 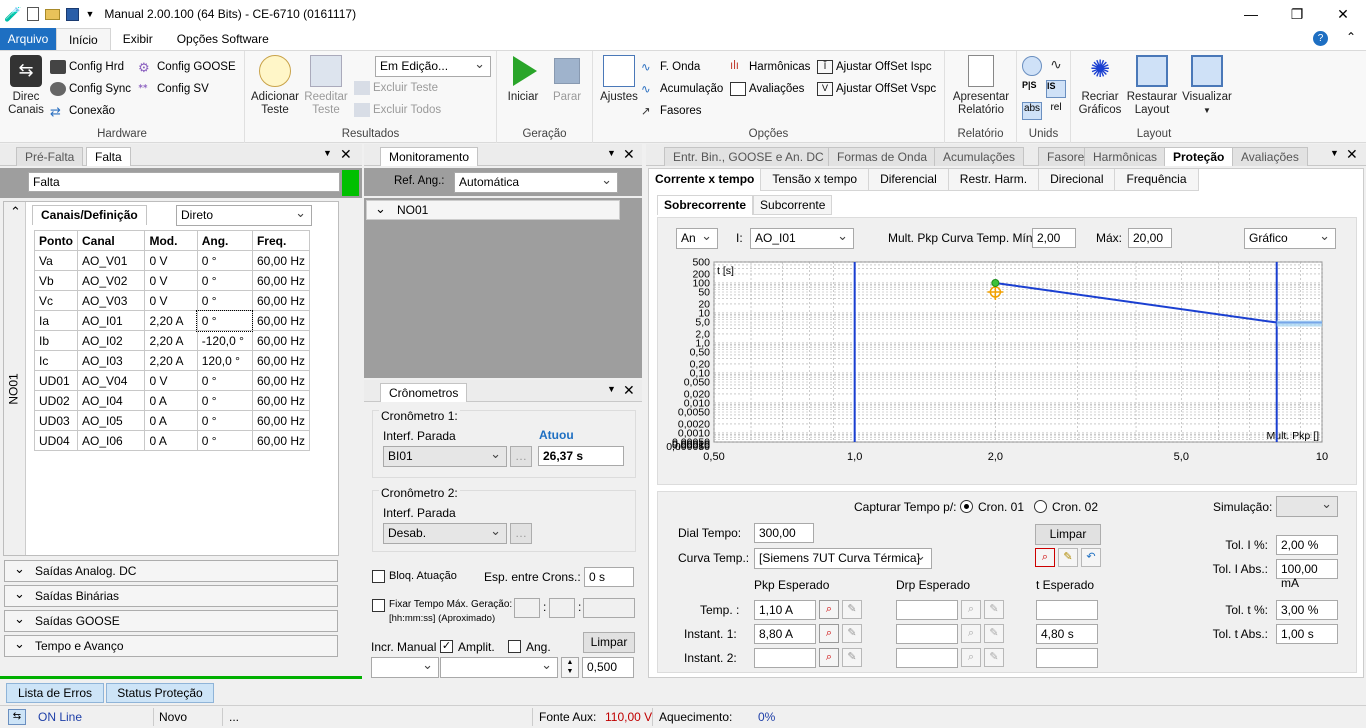 I want to click on help-icon: ?, so click(x=1320, y=38).